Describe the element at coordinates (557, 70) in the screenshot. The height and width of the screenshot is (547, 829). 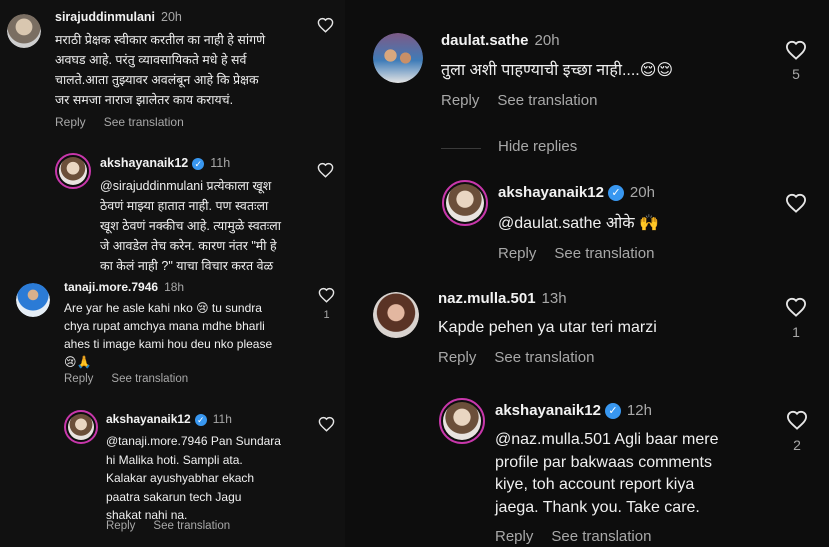
I see `comment-text: तुला अशी पाहण्याची इच्छा नाही....😌😌` at that location.